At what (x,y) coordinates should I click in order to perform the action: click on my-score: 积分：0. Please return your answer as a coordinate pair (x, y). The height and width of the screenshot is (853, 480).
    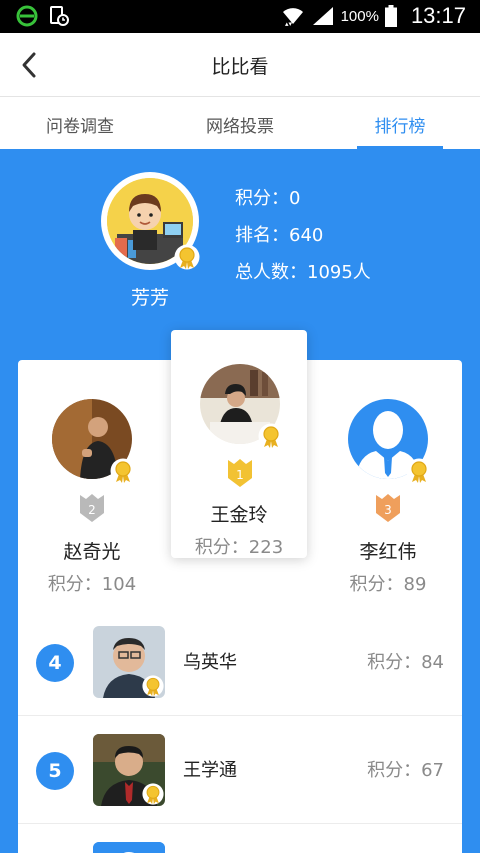
    Looking at the image, I should click on (268, 198).